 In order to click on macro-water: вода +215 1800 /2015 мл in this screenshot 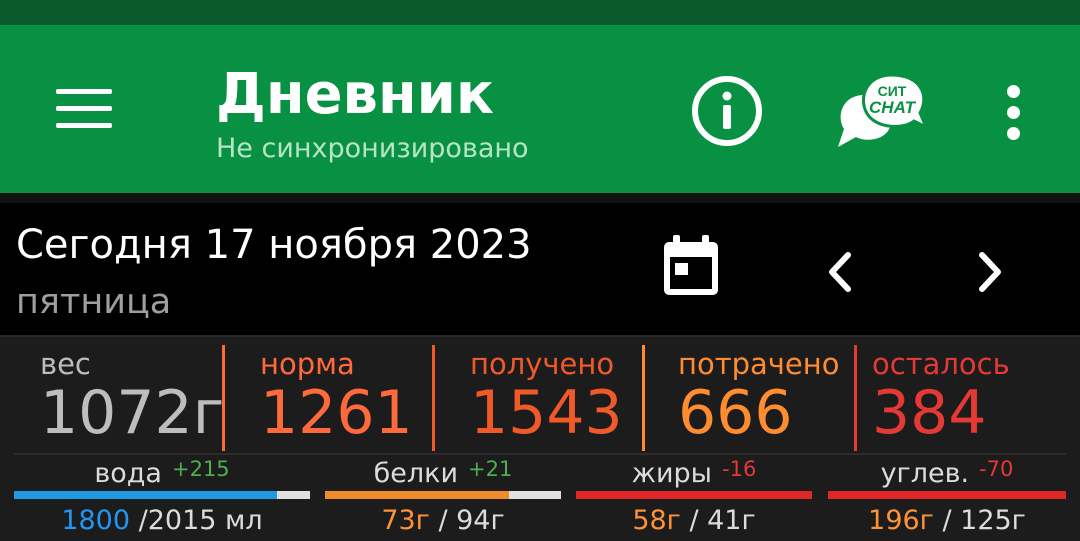, I will do `click(162, 499)`.